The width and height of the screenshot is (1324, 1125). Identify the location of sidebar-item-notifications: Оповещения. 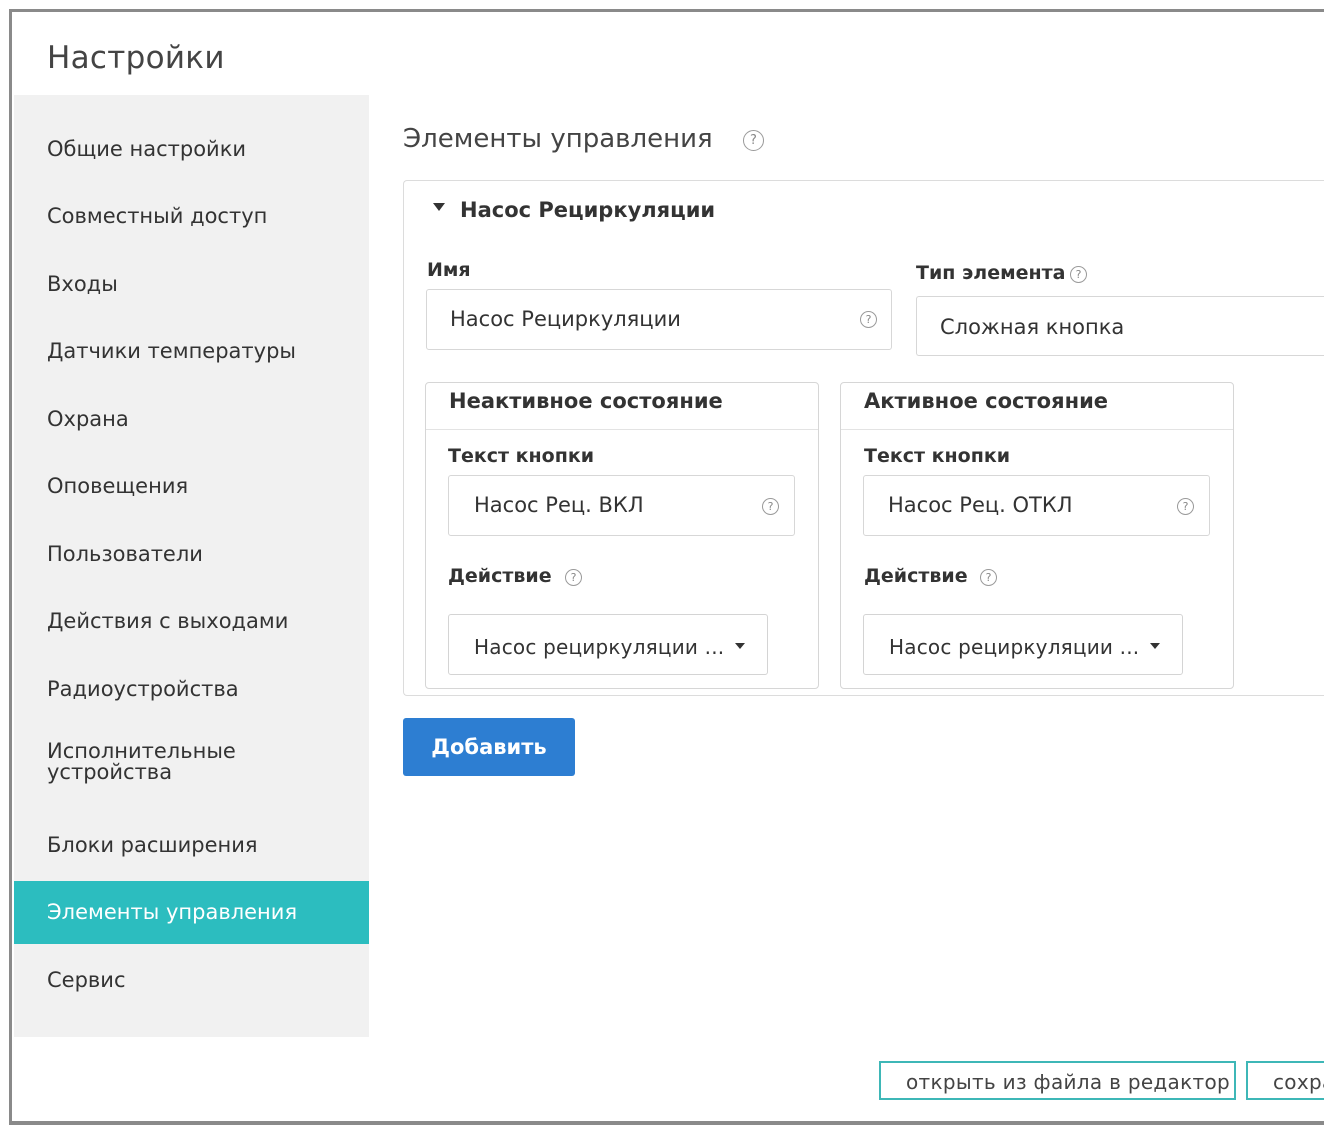
(191, 486).